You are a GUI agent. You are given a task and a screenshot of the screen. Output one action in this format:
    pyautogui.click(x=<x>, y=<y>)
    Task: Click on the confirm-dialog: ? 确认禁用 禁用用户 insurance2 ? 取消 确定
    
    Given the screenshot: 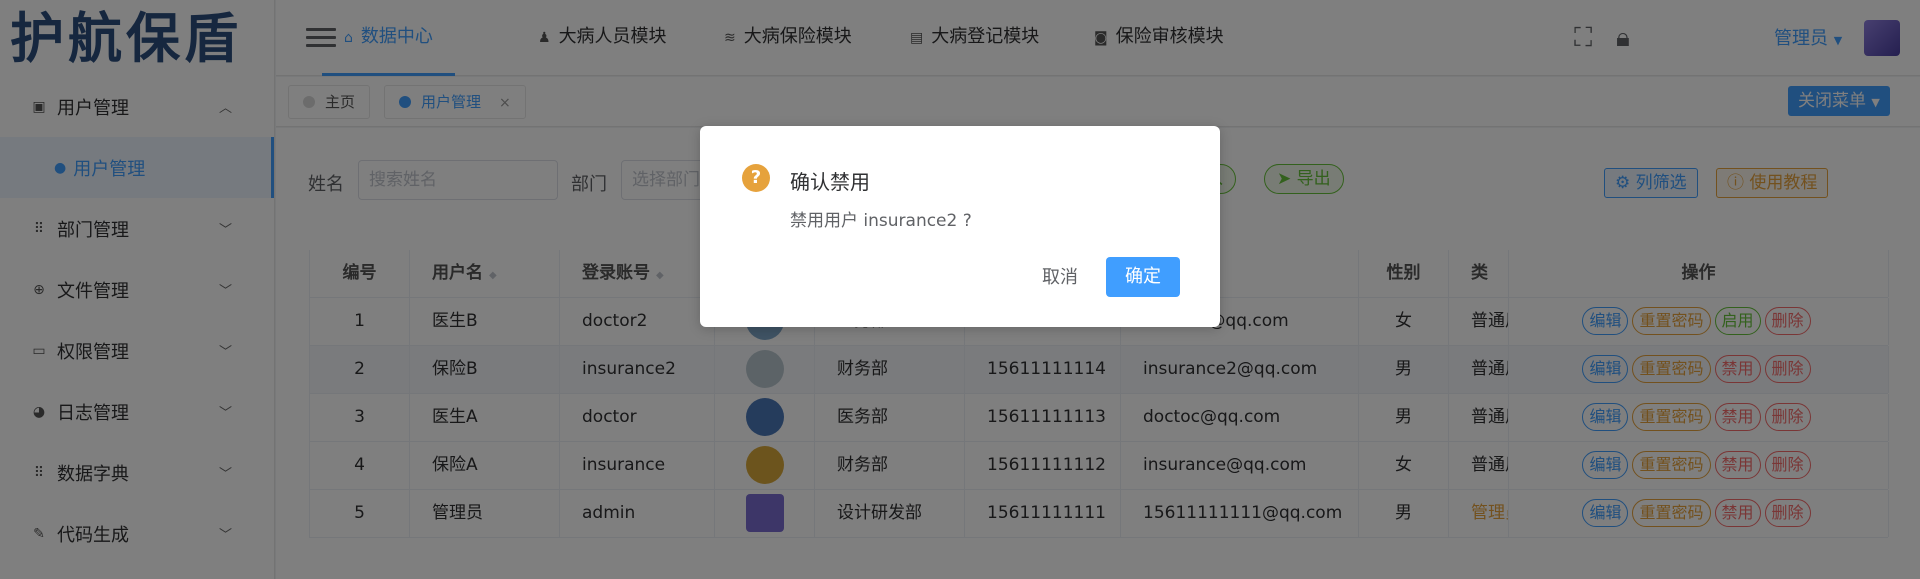 What is the action you would take?
    pyautogui.click(x=960, y=226)
    